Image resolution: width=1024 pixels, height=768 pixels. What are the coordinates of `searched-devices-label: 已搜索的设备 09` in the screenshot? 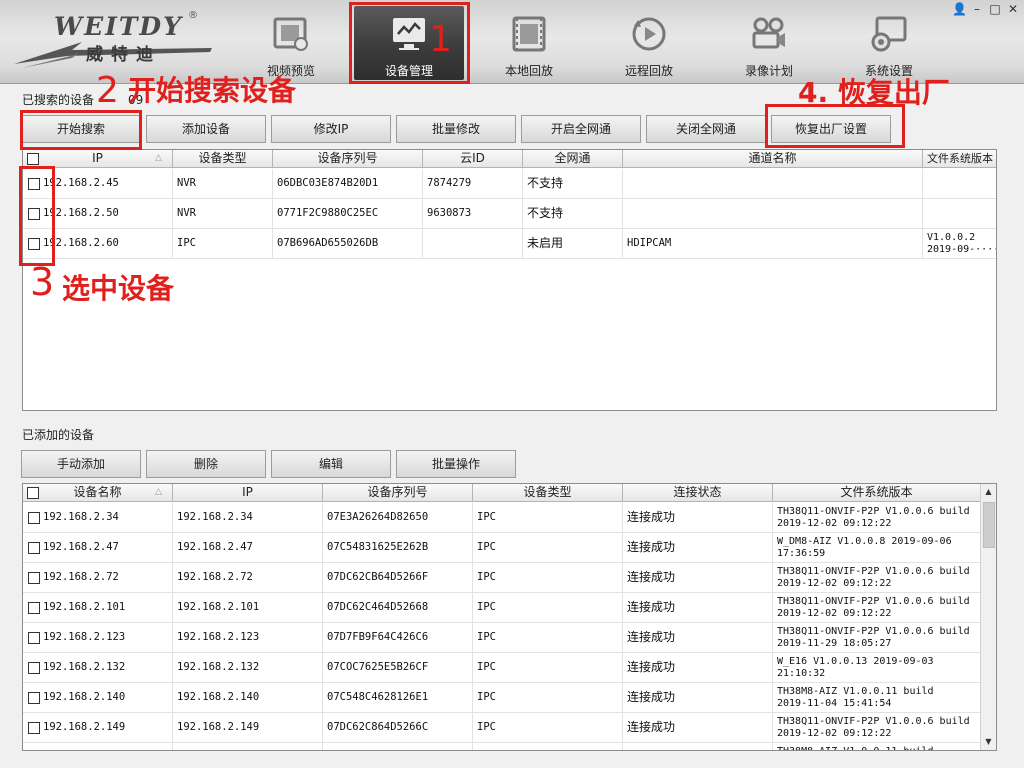 It's located at (83, 100).